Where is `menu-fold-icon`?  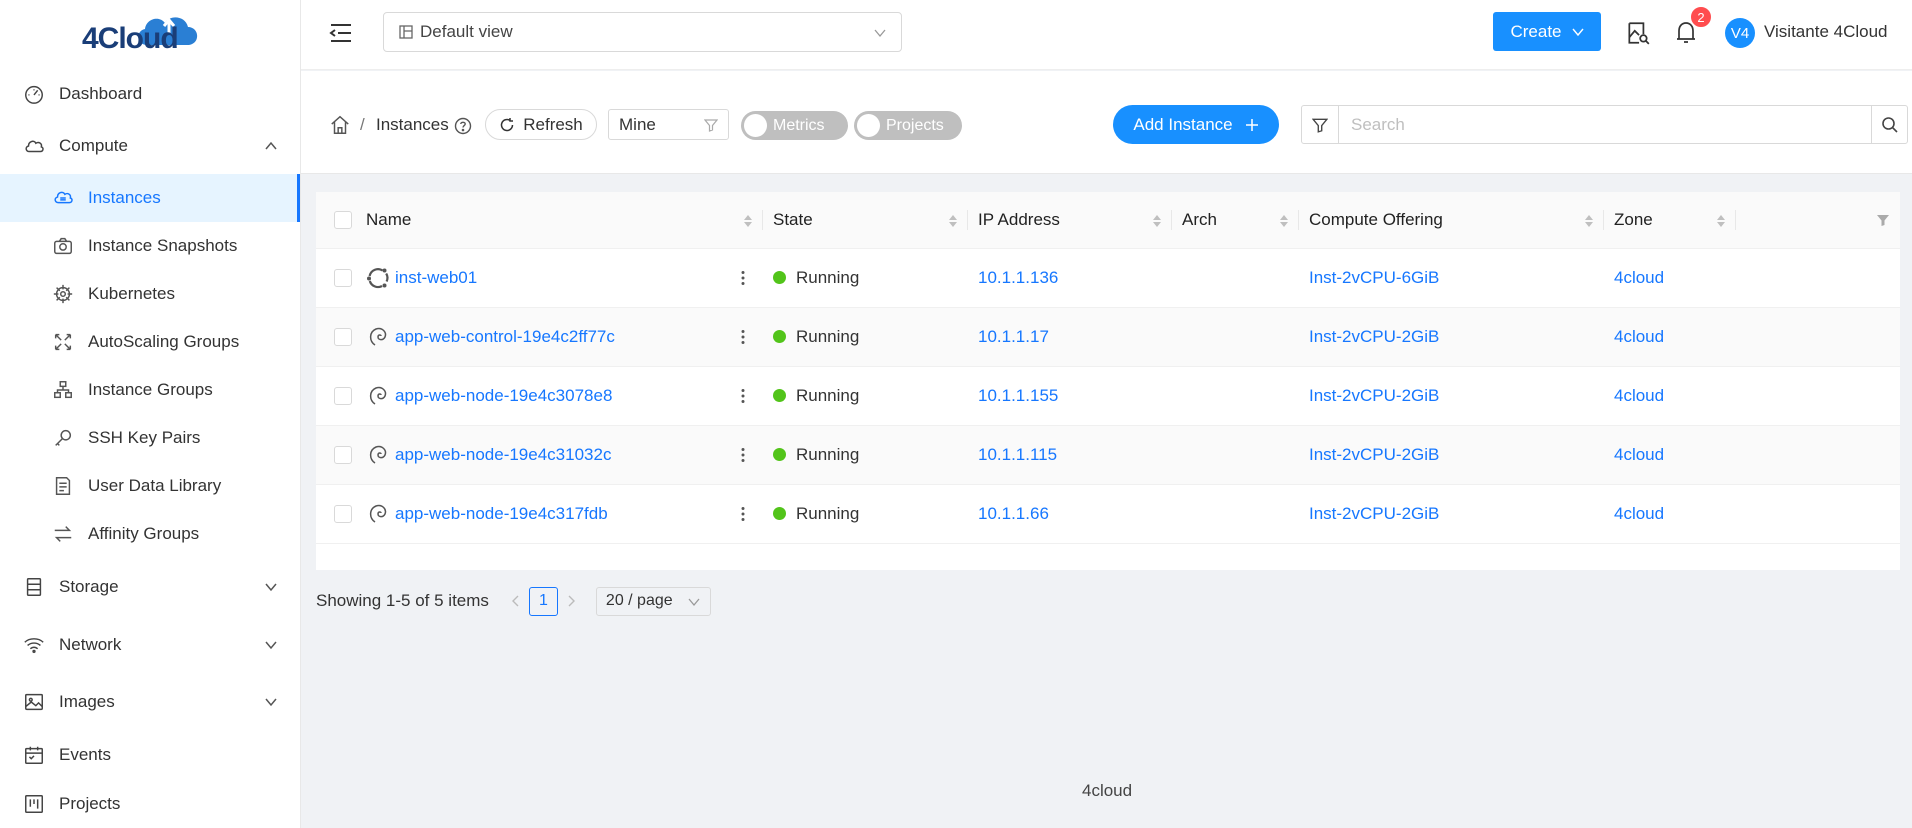 menu-fold-icon is located at coordinates (342, 34).